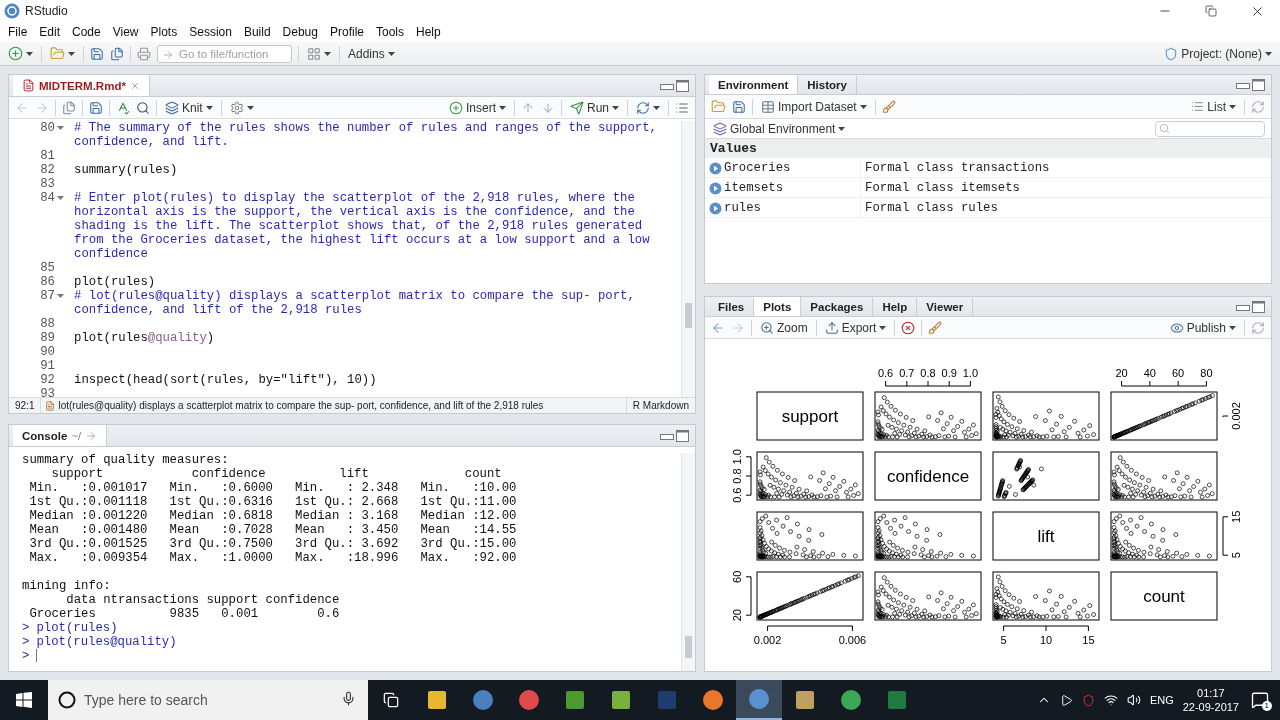  What do you see at coordinates (123, 107) in the screenshot?
I see `spellcheck-icon` at bounding box center [123, 107].